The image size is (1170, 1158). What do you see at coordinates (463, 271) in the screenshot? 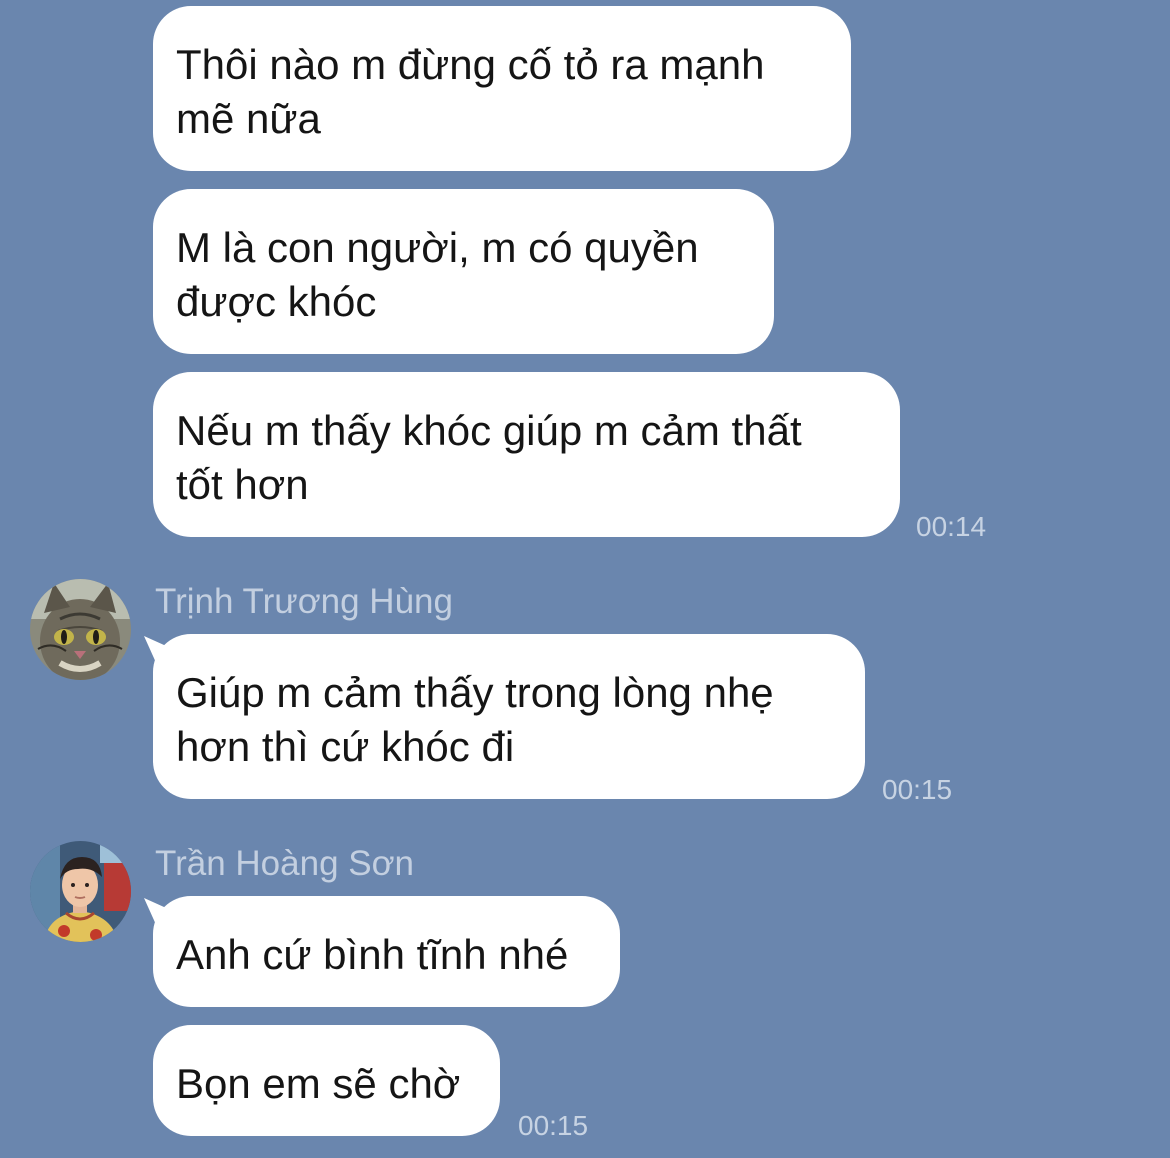
I see `message-bubble: M là con người, m có quyền được khóc` at bounding box center [463, 271].